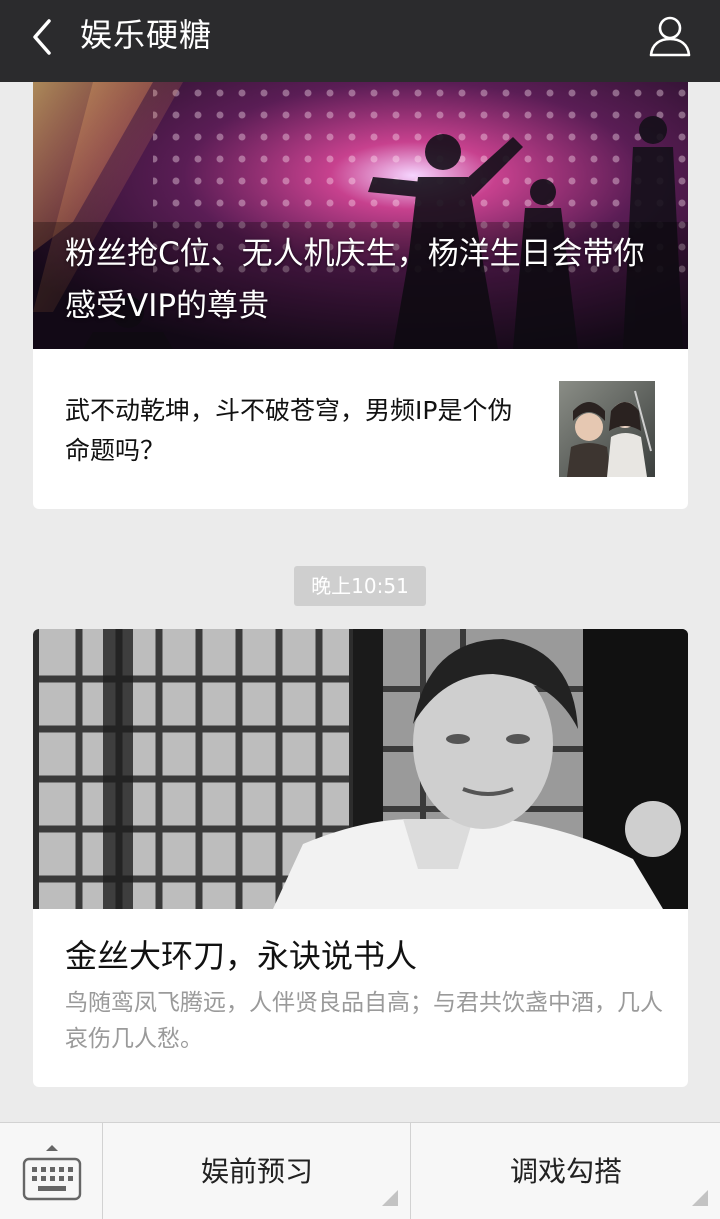 Image resolution: width=720 pixels, height=1219 pixels. What do you see at coordinates (365, 280) in the screenshot?
I see `cover-headline: 粉丝抢C位、无人机庆生，杨洋生日会带你感受VIP的尊贵` at bounding box center [365, 280].